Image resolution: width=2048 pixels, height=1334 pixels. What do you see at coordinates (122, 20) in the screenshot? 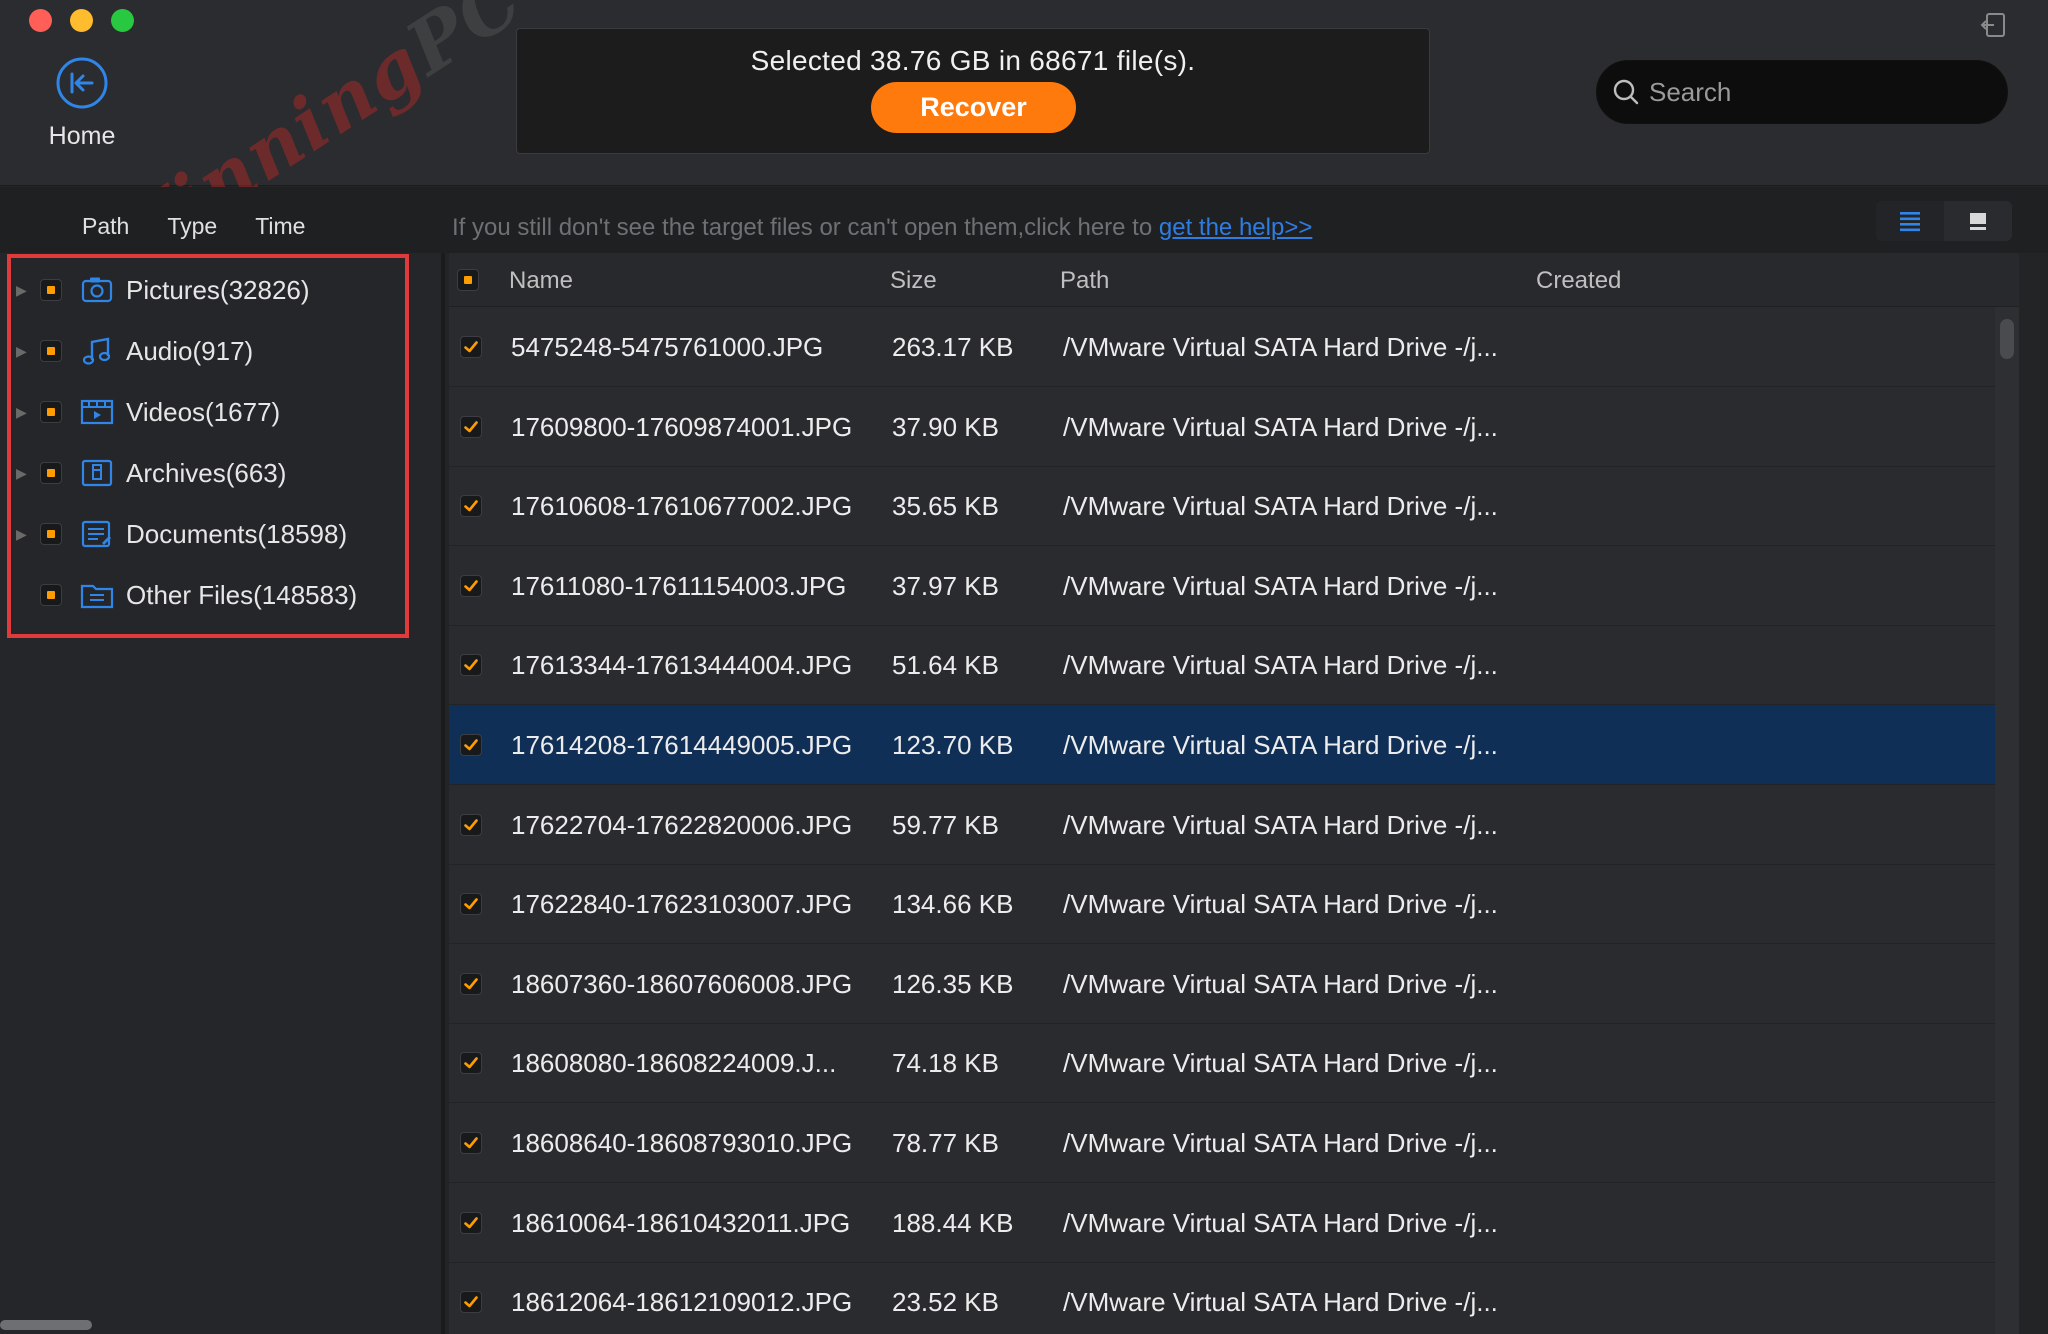
I see `zoom-window-button` at bounding box center [122, 20].